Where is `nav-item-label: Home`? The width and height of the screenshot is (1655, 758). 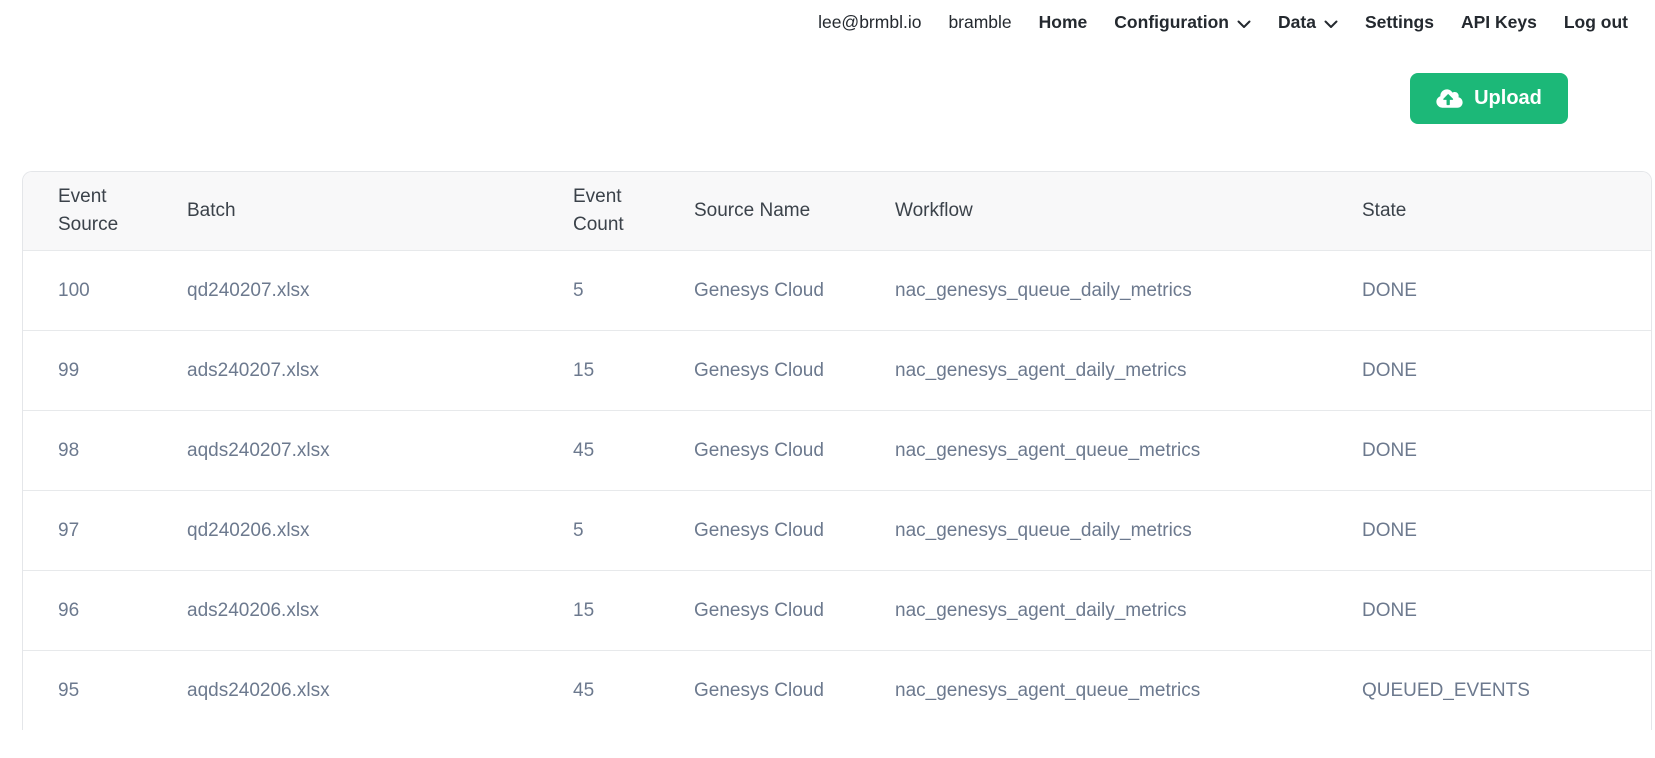
nav-item-label: Home is located at coordinates (1063, 22).